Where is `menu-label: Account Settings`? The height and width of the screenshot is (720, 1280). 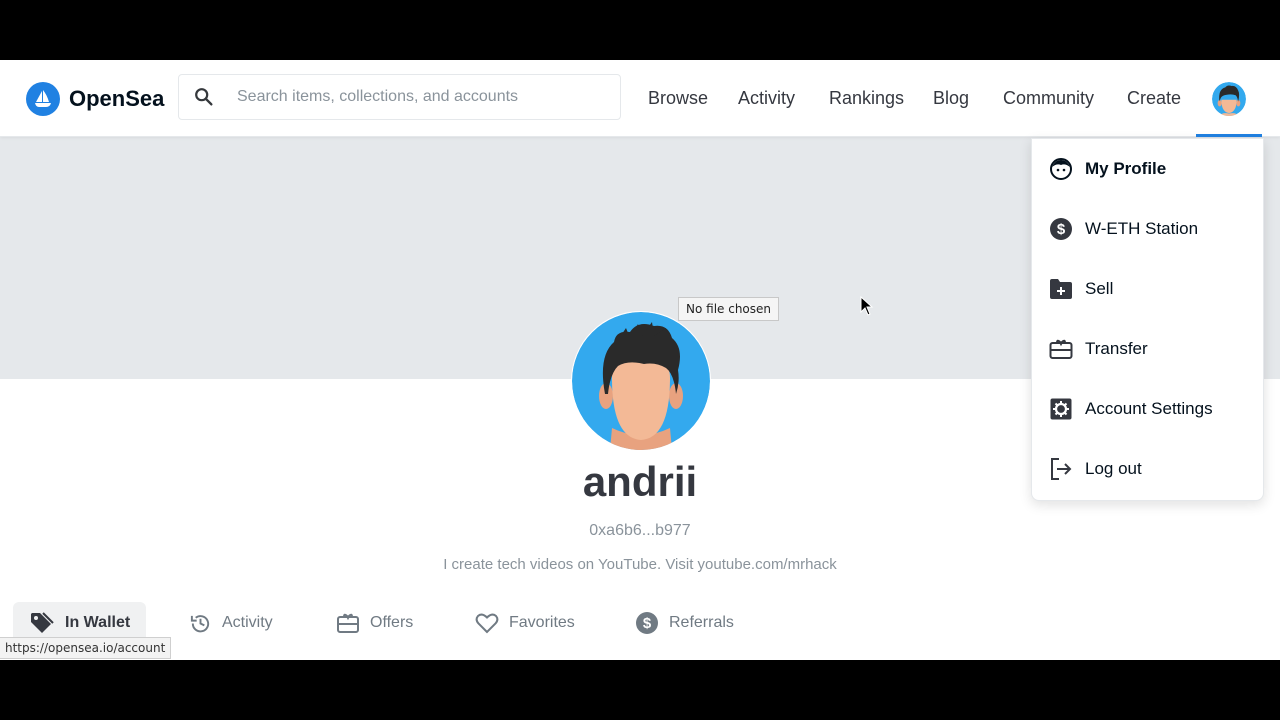 menu-label: Account Settings is located at coordinates (1149, 408).